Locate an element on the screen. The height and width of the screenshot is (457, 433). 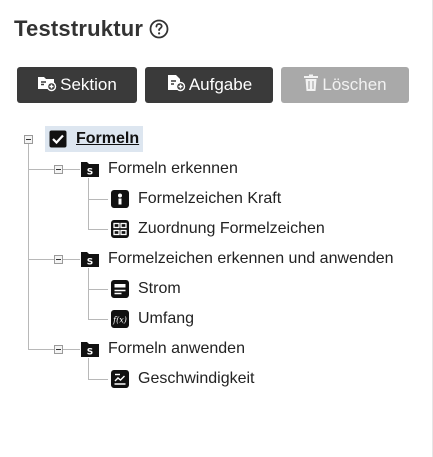
info-card-icon is located at coordinates (120, 199).